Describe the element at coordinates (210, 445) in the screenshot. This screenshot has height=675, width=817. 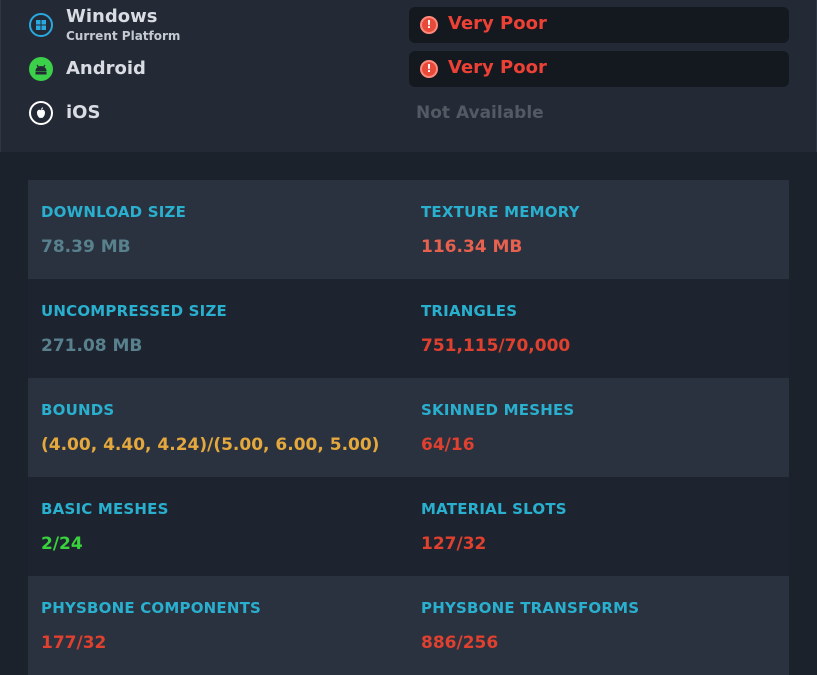
I see `stat-value: (4.00, 4.40, 4.24)/(5.00, 6.00, 5.00)` at that location.